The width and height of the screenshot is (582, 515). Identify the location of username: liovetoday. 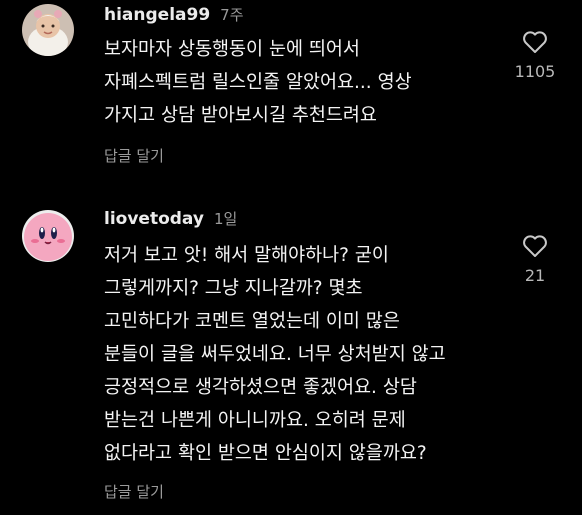
(154, 219).